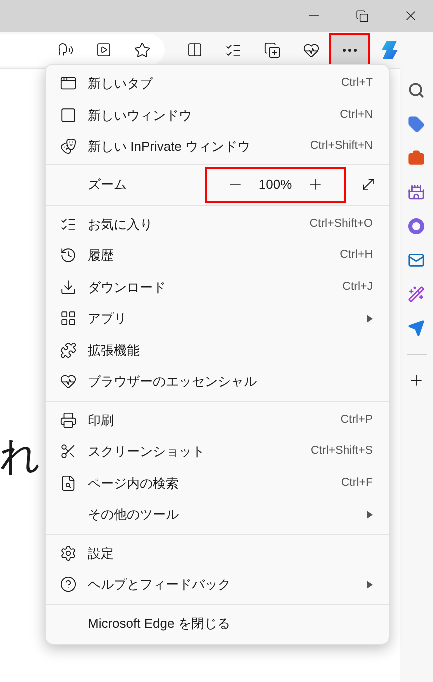 This screenshot has width=433, height=682. What do you see at coordinates (68, 83) in the screenshot?
I see `tab-icon` at bounding box center [68, 83].